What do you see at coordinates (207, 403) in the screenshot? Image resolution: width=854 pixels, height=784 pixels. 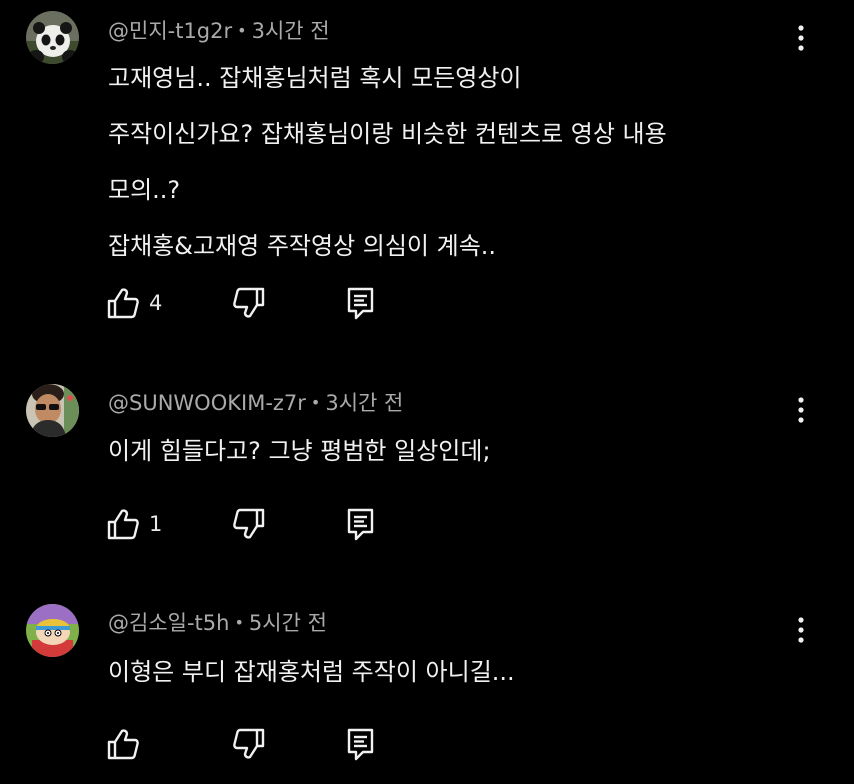 I see `comment-author: @SUNWOOKIM-z7r` at bounding box center [207, 403].